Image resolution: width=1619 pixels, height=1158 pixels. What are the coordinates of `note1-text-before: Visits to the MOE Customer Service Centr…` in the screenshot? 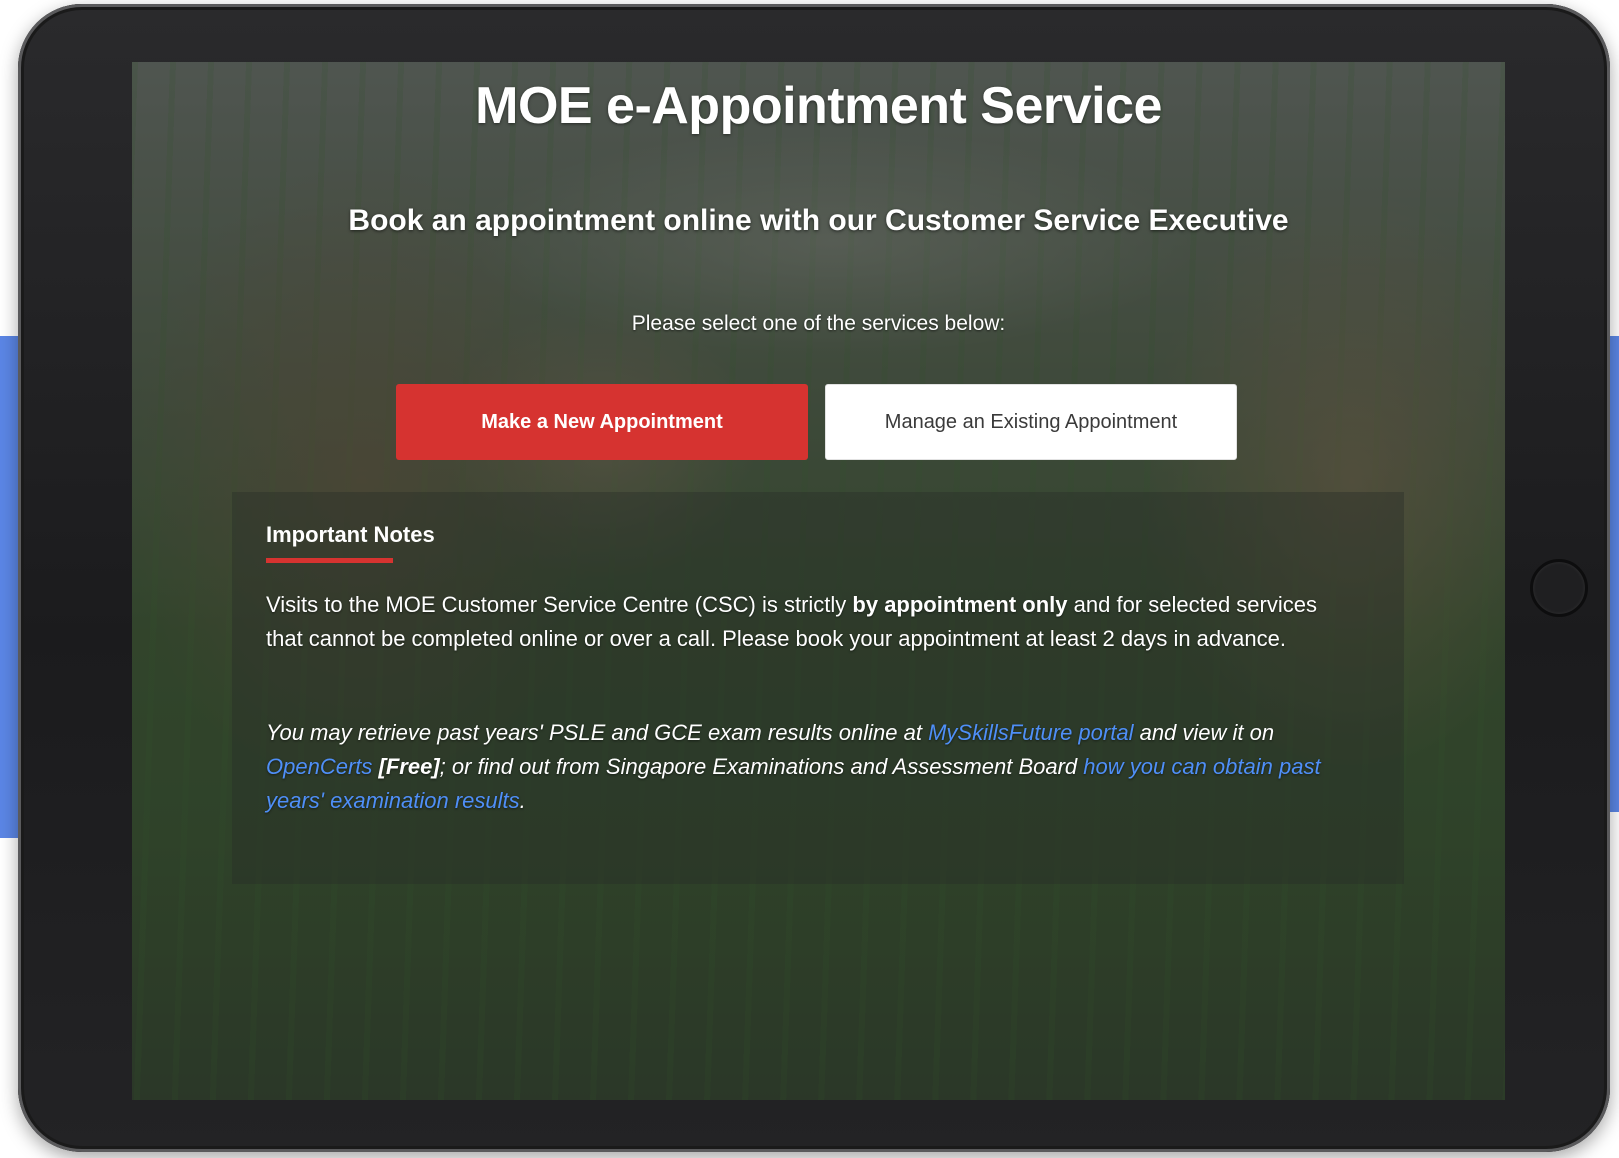 It's located at (559, 604).